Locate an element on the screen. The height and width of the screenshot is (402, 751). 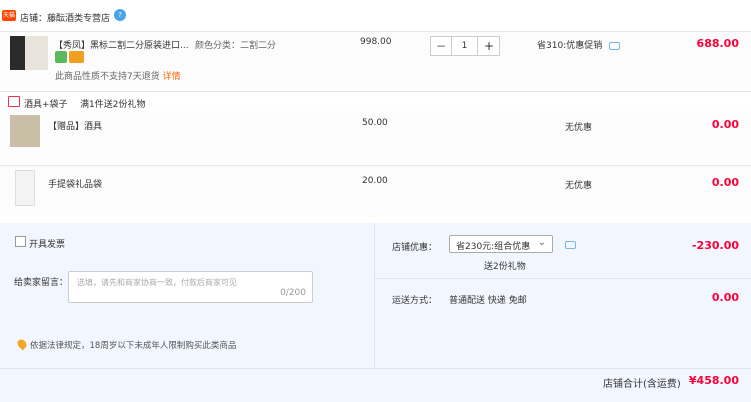
qty-input: 1 is located at coordinates (464, 46).